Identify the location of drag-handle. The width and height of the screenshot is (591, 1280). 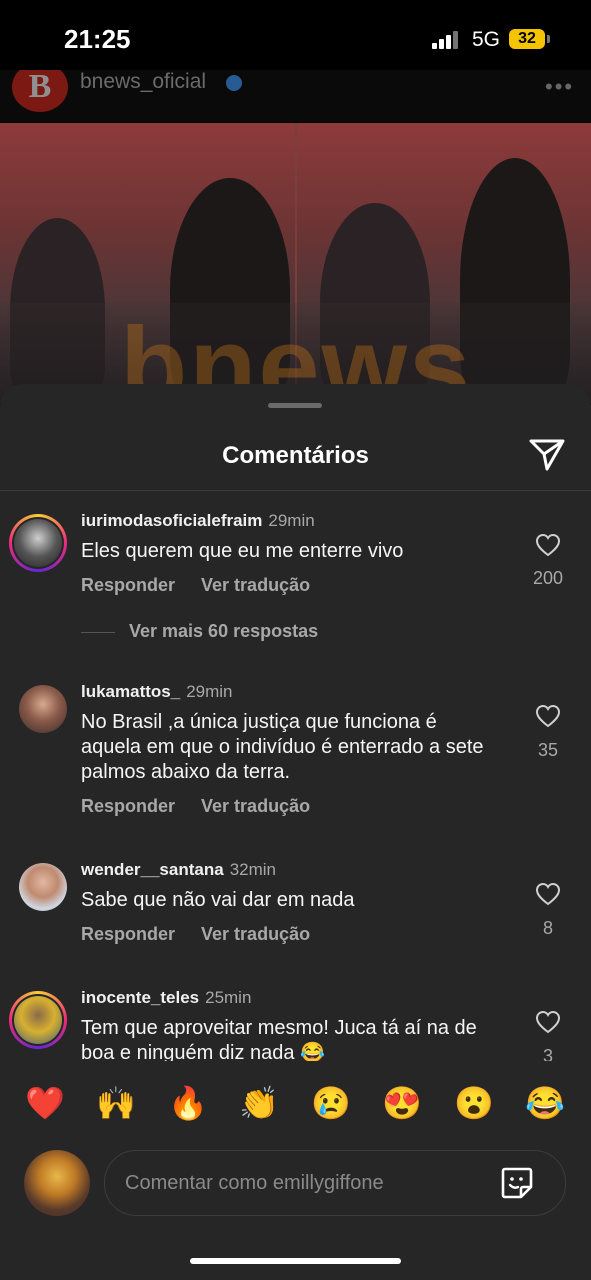
(295, 405).